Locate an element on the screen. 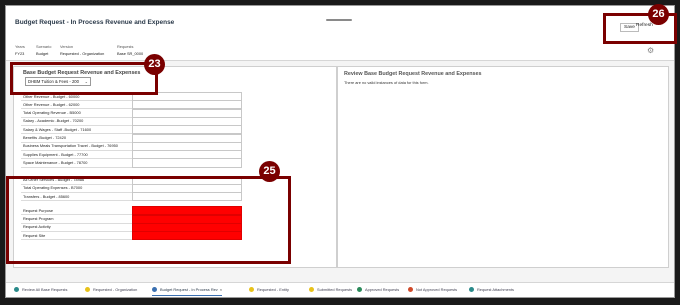  tab-6: Approved Requests is located at coordinates (378, 290).